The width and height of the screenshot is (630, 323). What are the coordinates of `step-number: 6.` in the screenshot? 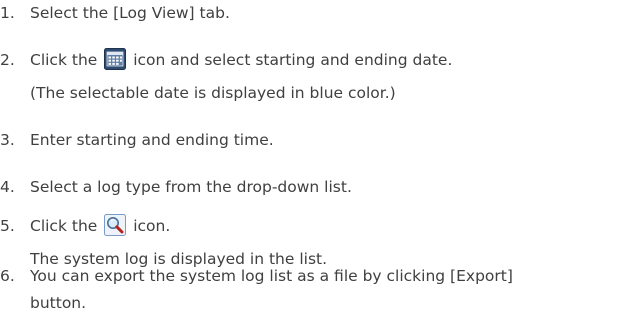 It's located at (7, 276).